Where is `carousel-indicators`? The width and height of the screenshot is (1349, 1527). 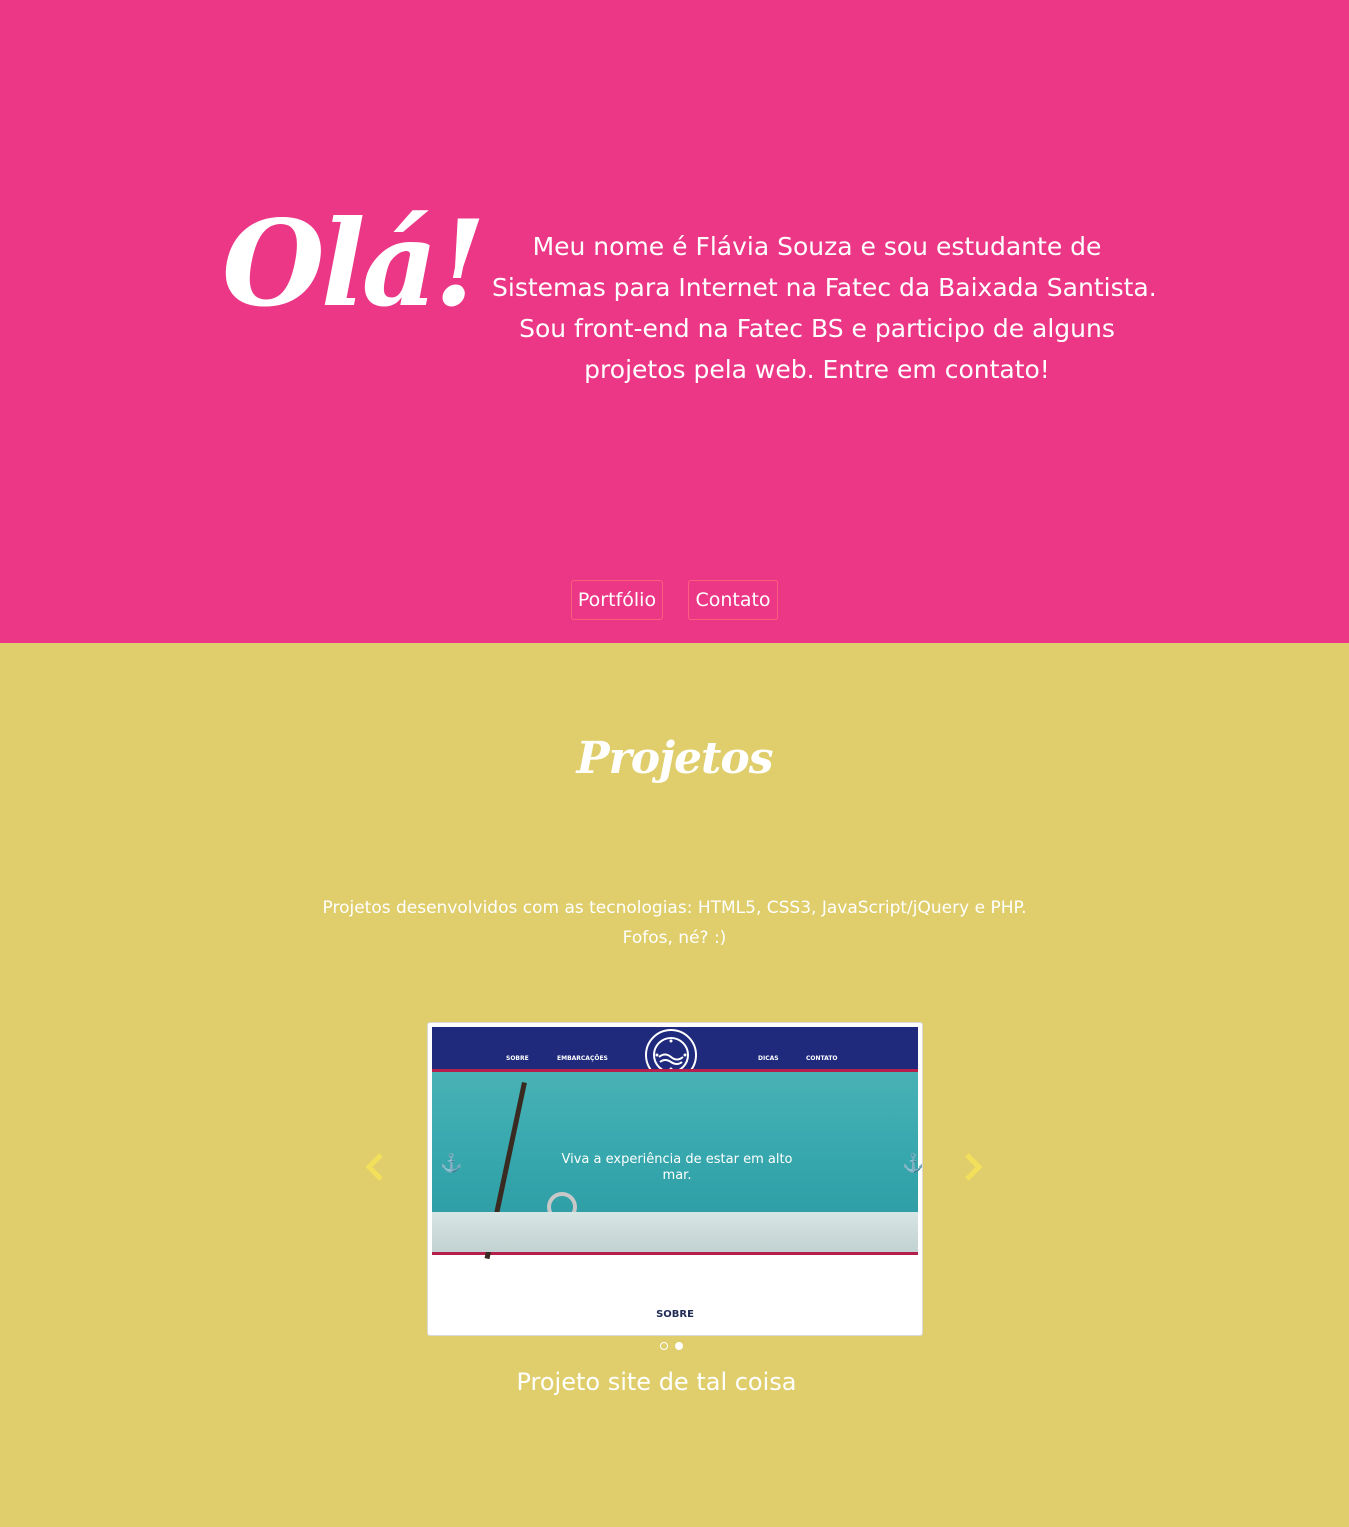
carousel-indicators is located at coordinates (671, 1346).